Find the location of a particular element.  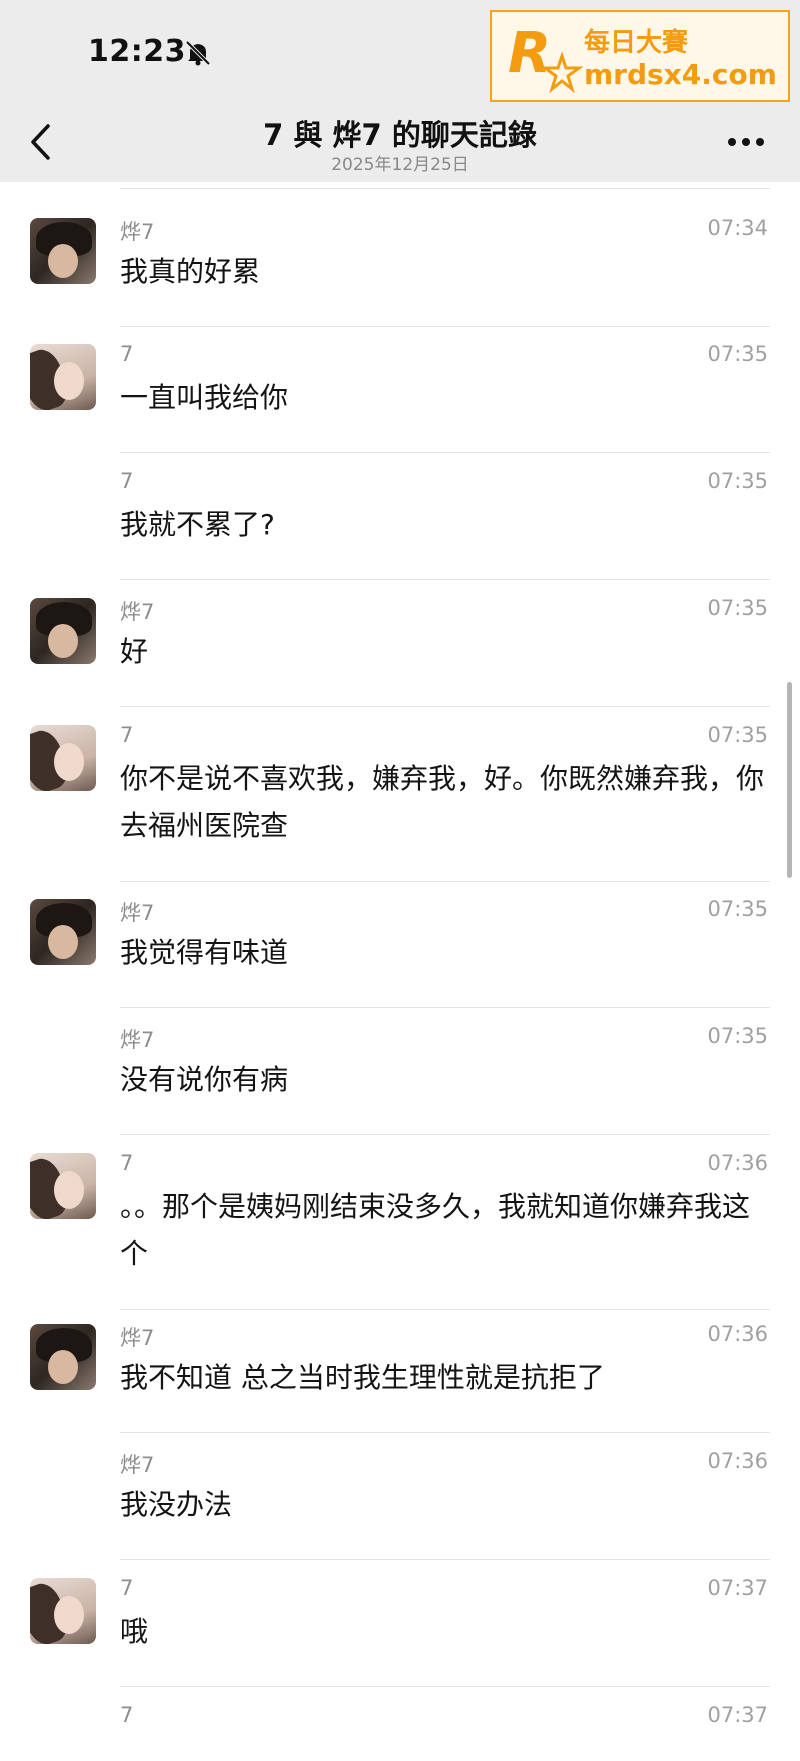

list-item: 7 07:36 。。那个是姨妈刚结束没多久，我就知道你嫌弃我这个 is located at coordinates (400, 1229).